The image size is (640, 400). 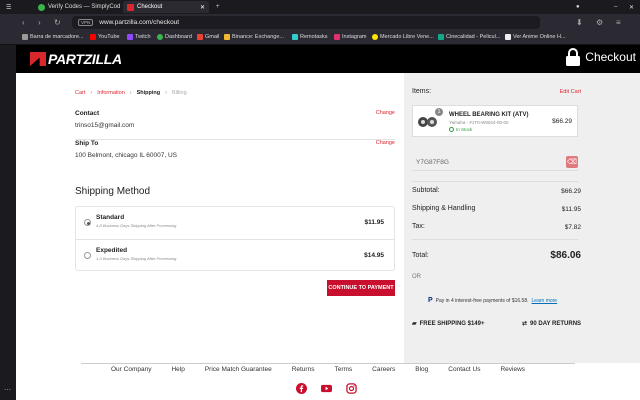 What do you see at coordinates (572, 162) in the screenshot?
I see `remove-coupon-icon: ⌫` at bounding box center [572, 162].